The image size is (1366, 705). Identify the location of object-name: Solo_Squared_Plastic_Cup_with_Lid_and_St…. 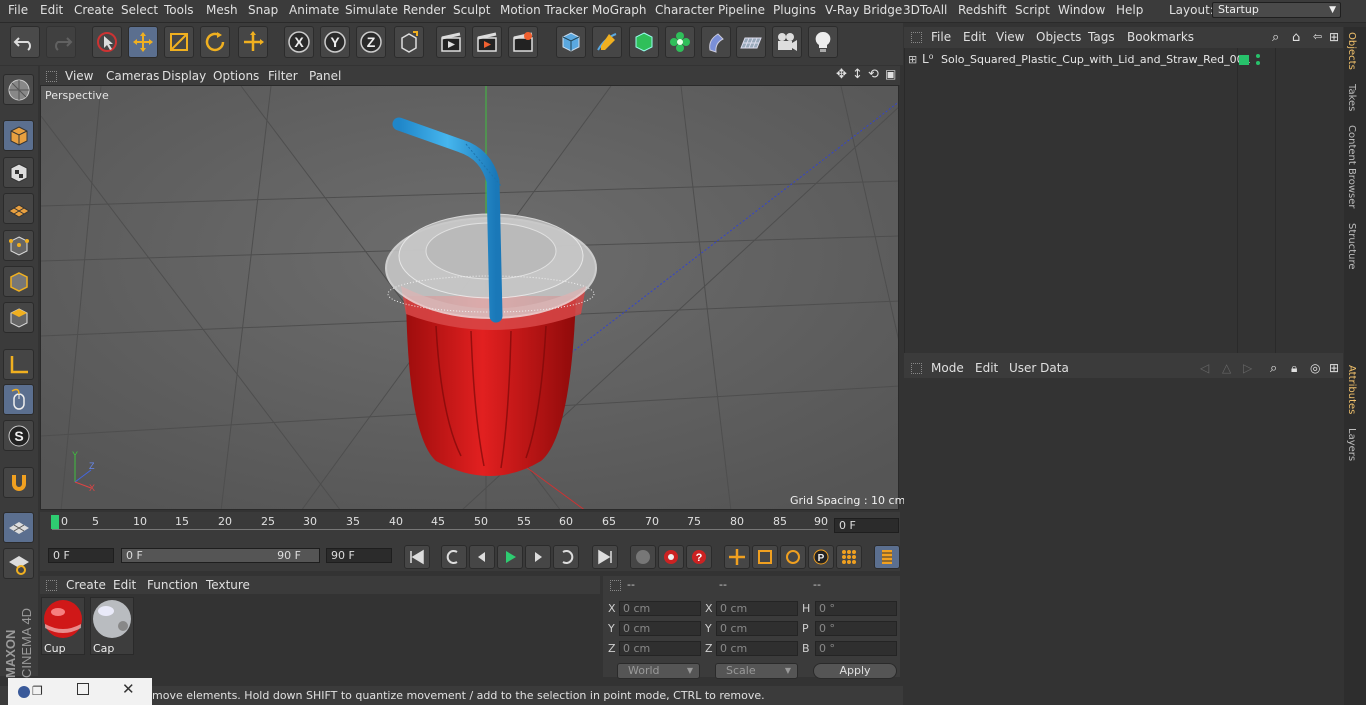
(1096, 59).